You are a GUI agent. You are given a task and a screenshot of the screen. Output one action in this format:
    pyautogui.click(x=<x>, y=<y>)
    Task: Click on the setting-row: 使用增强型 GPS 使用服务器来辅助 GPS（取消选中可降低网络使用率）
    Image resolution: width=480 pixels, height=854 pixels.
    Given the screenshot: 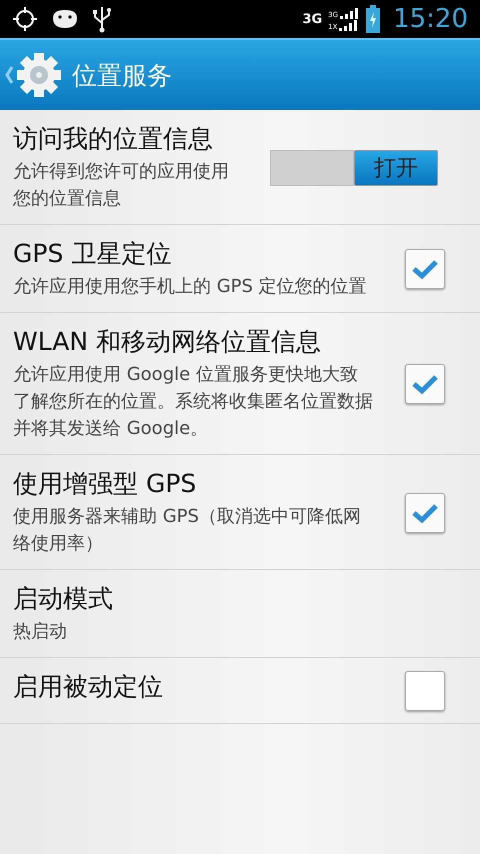 What is the action you would take?
    pyautogui.click(x=240, y=512)
    